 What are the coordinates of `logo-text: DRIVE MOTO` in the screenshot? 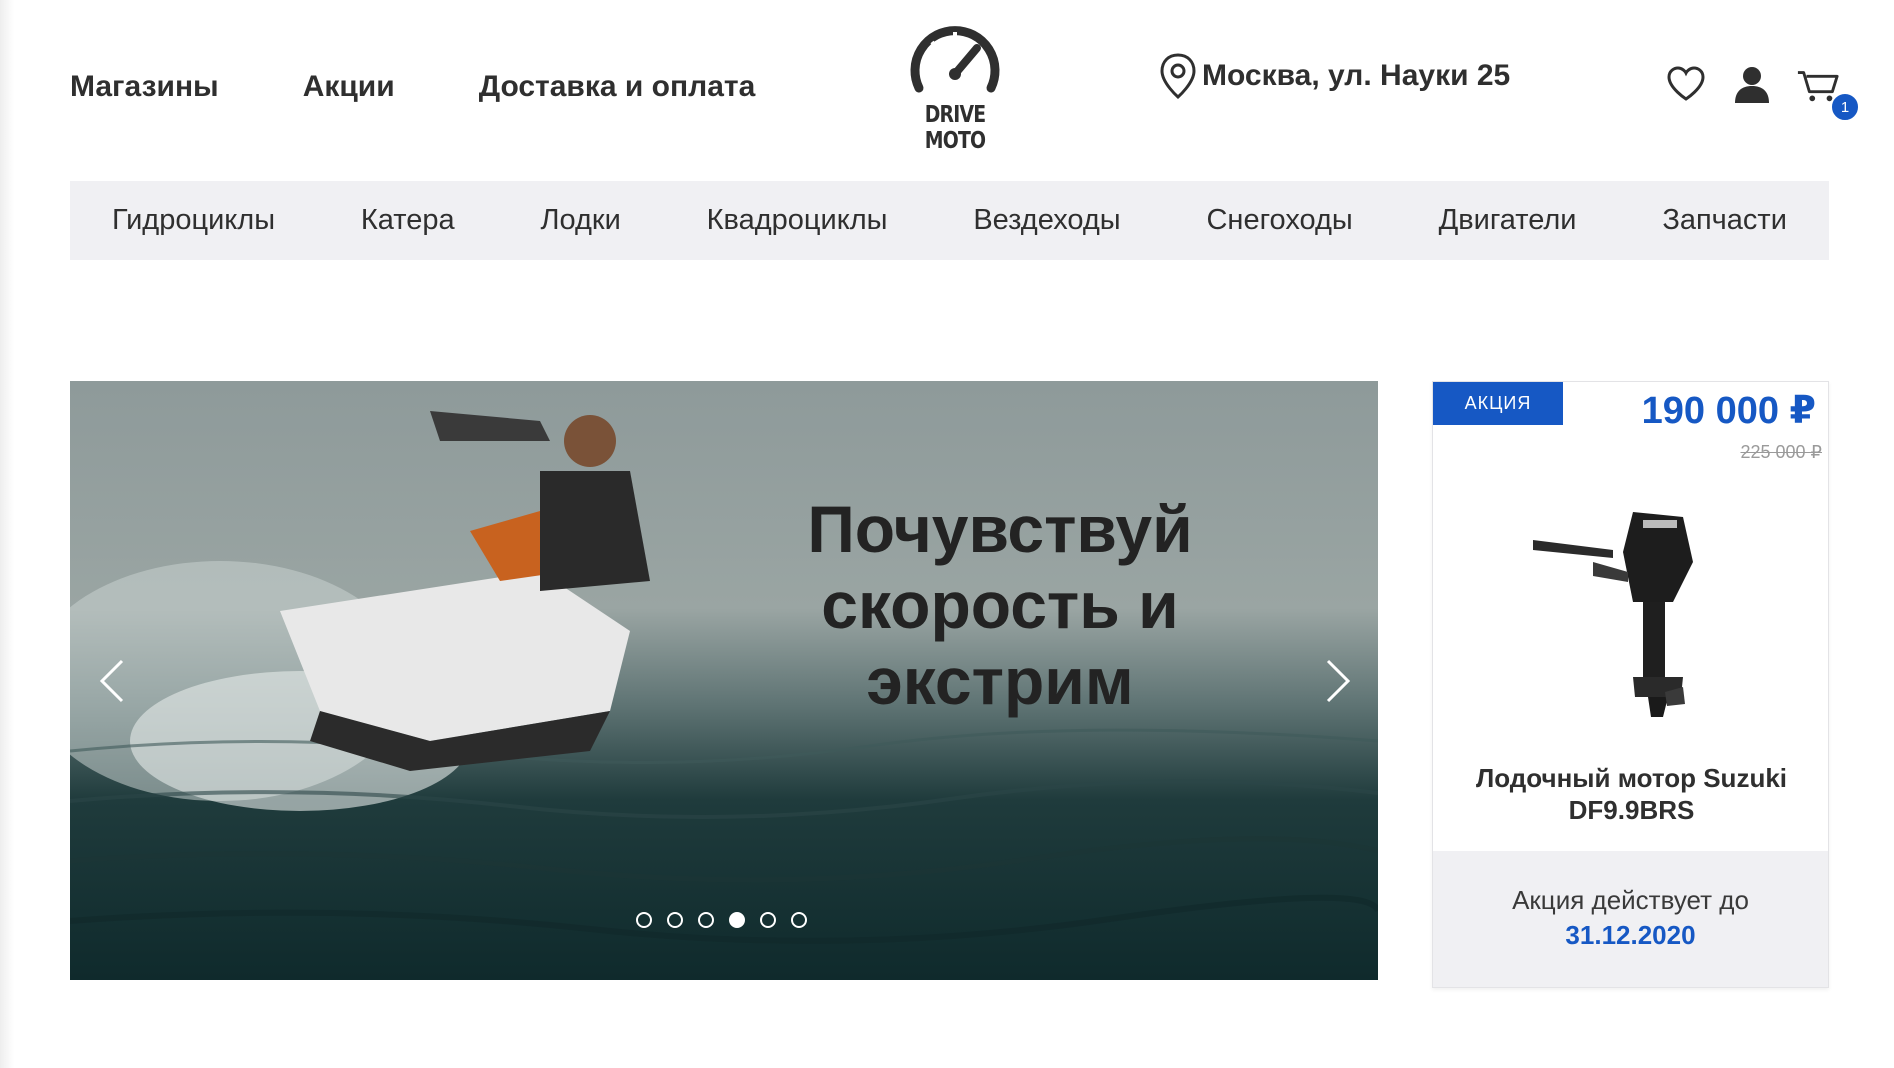 It's located at (955, 128).